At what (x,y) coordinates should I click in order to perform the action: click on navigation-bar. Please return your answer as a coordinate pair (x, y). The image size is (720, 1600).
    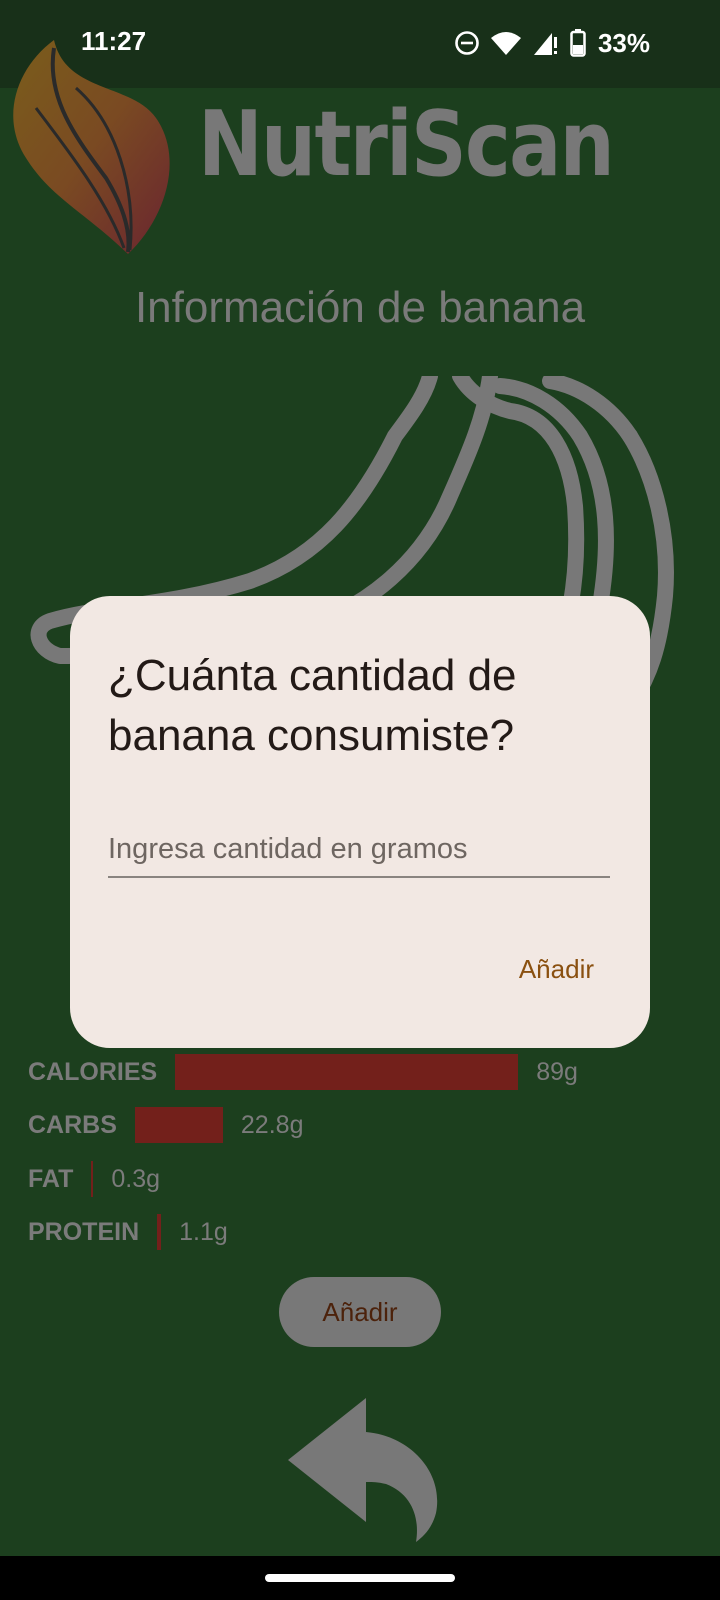
    Looking at the image, I should click on (360, 1578).